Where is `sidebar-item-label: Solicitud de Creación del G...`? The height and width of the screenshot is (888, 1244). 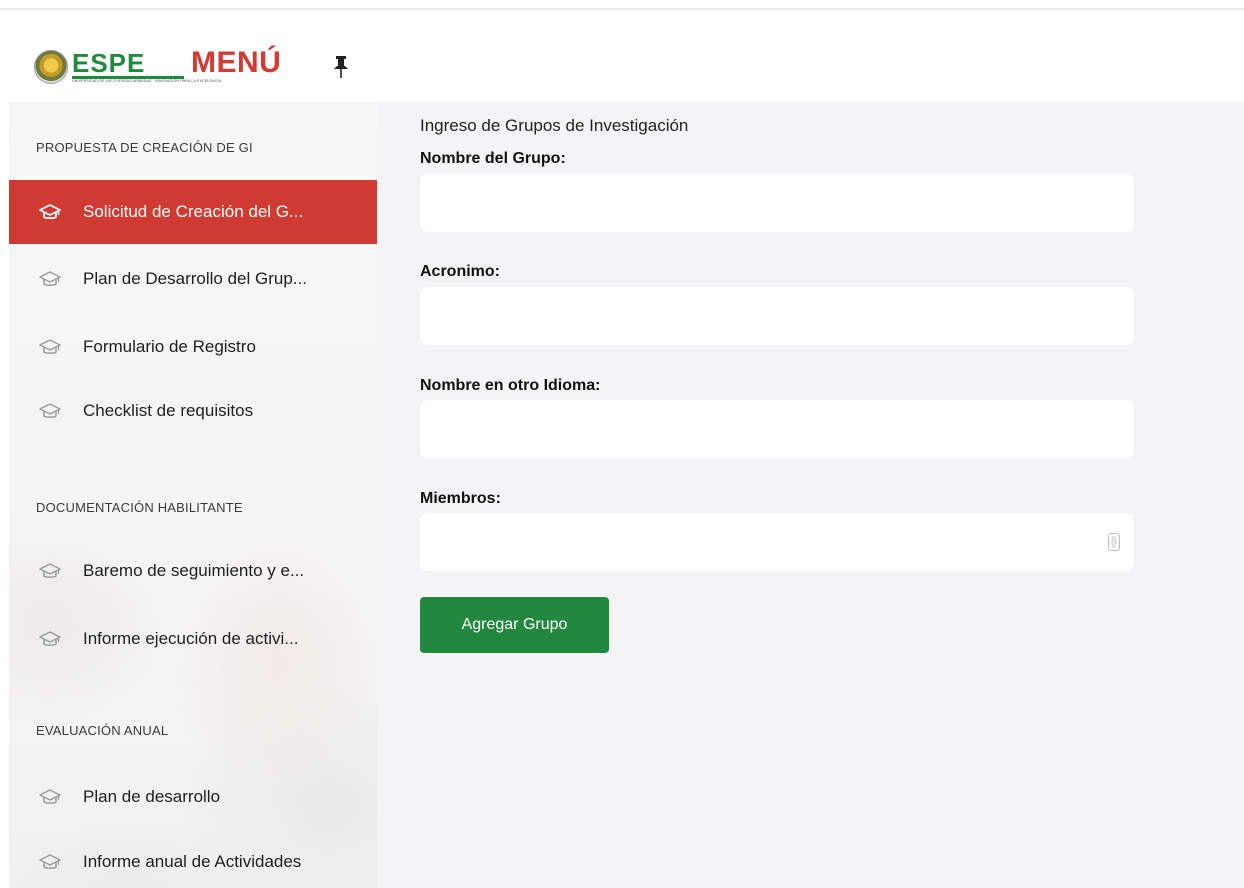 sidebar-item-label: Solicitud de Creación del G... is located at coordinates (193, 211).